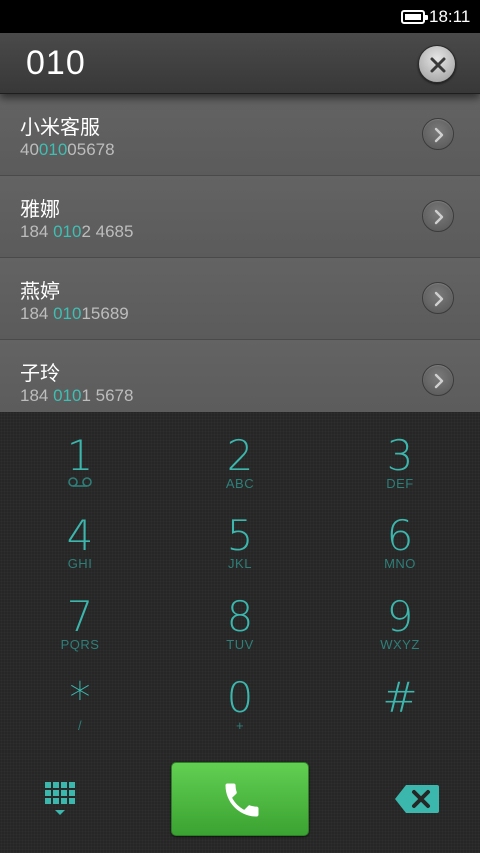 The height and width of the screenshot is (853, 480). I want to click on dialed-number: 010, so click(56, 63).